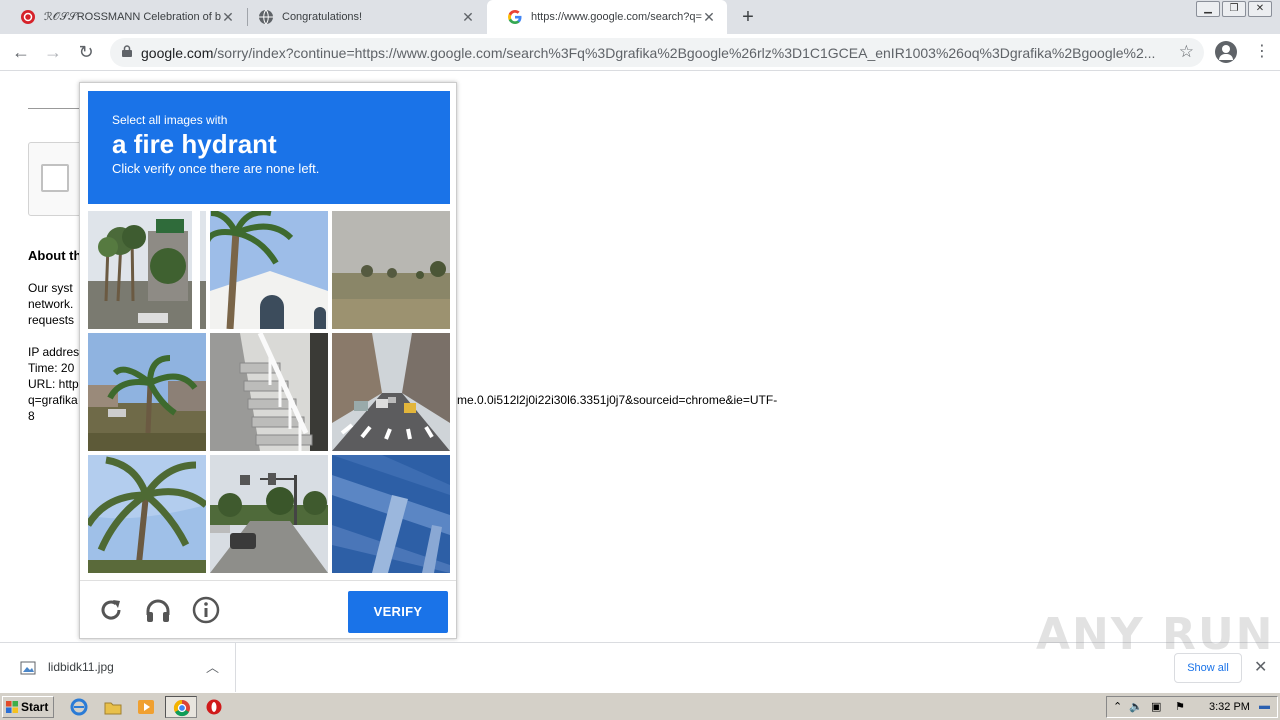 The image size is (1280, 720). What do you see at coordinates (54, 352) in the screenshot?
I see `ip-line: IP addres` at bounding box center [54, 352].